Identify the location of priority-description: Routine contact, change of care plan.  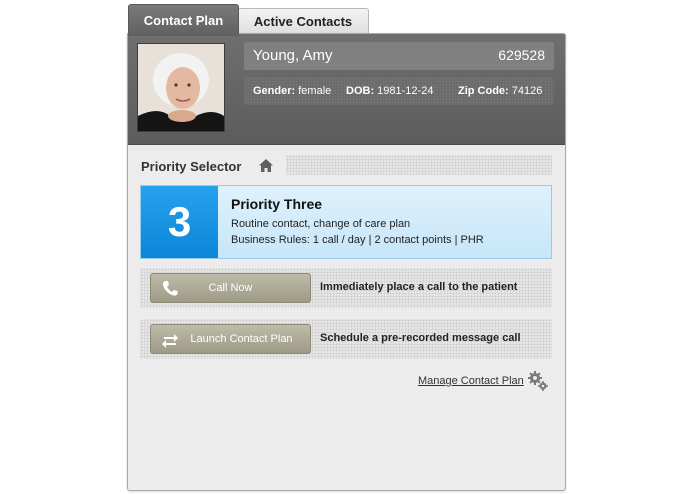
(321, 224).